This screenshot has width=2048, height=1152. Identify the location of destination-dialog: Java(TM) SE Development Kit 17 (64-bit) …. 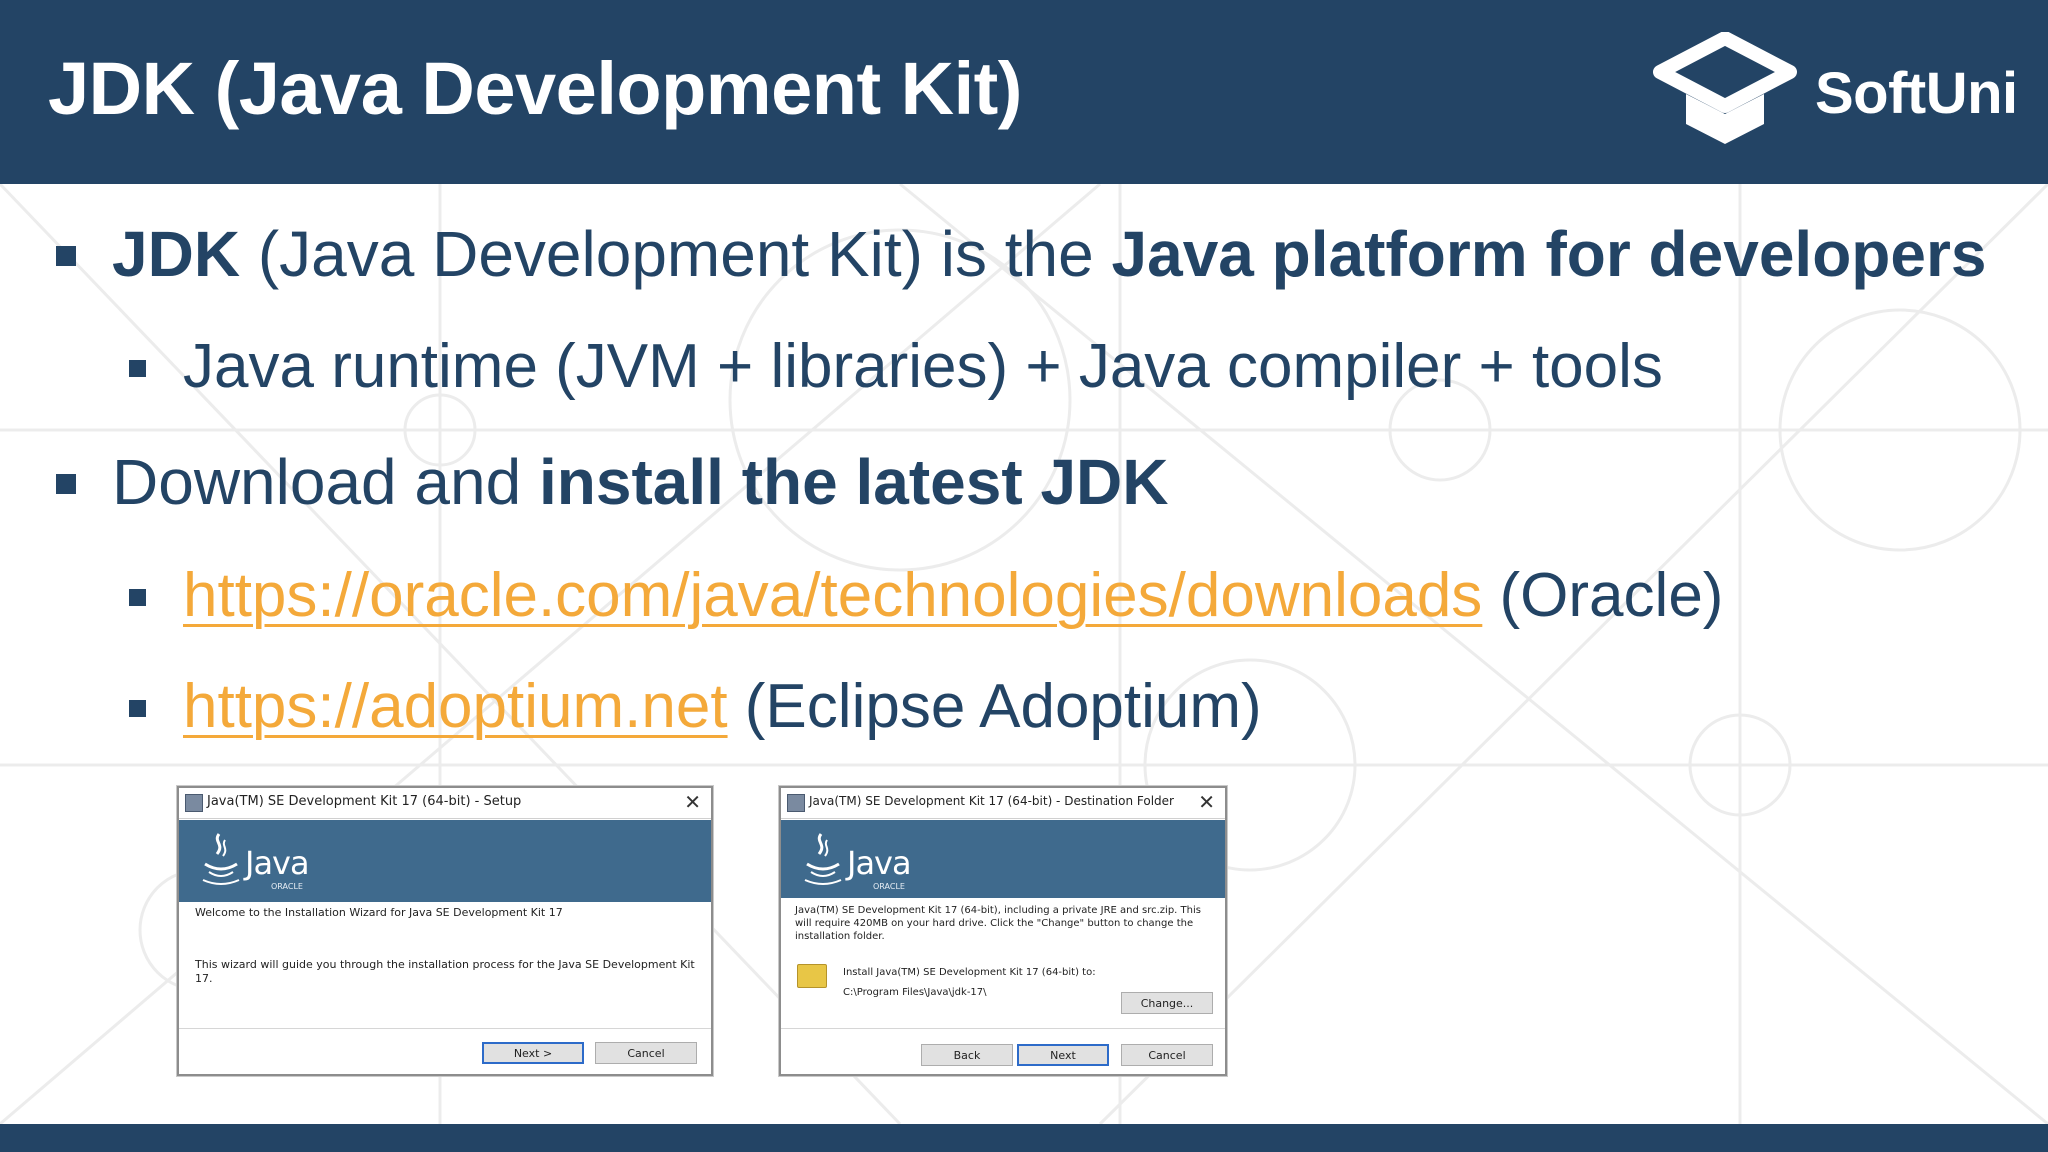
(1003, 931).